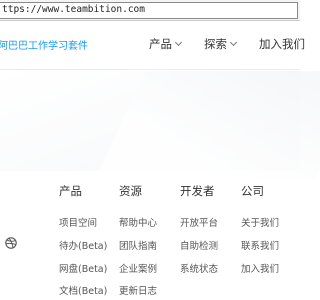  I want to click on nav-explore: 探索, so click(221, 44).